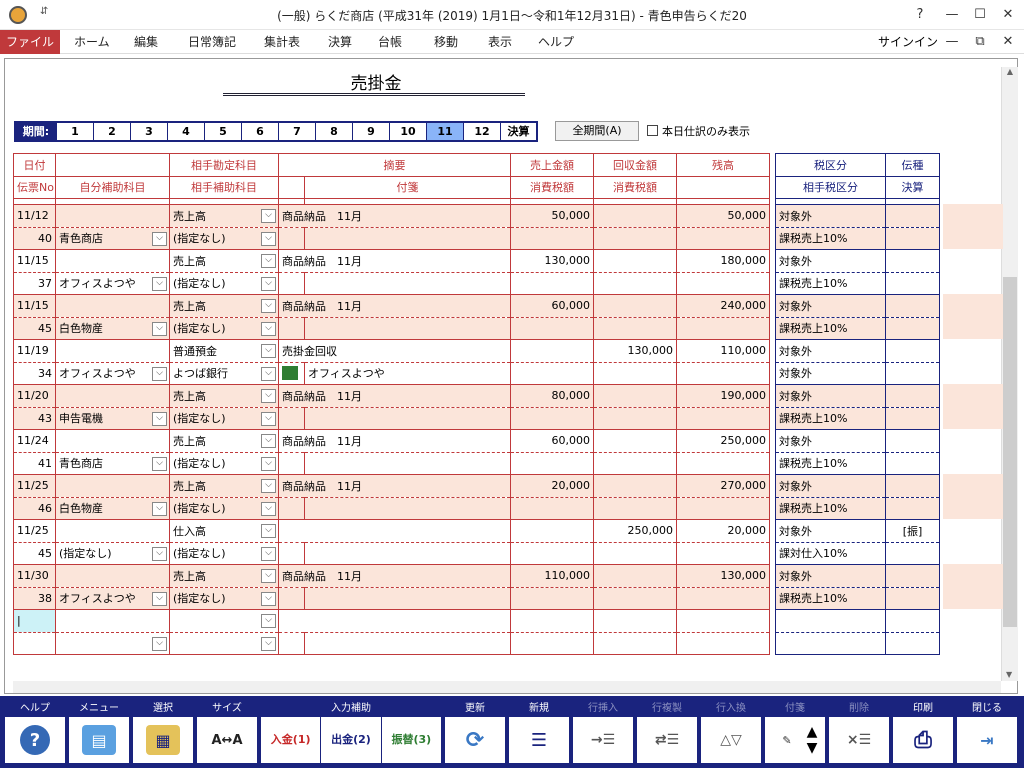  Describe the element at coordinates (391, 216) in the screenshot. I see `table-row: 11/12 売上高 ⌵ 商品納品 11月 50,000 50,000` at that location.